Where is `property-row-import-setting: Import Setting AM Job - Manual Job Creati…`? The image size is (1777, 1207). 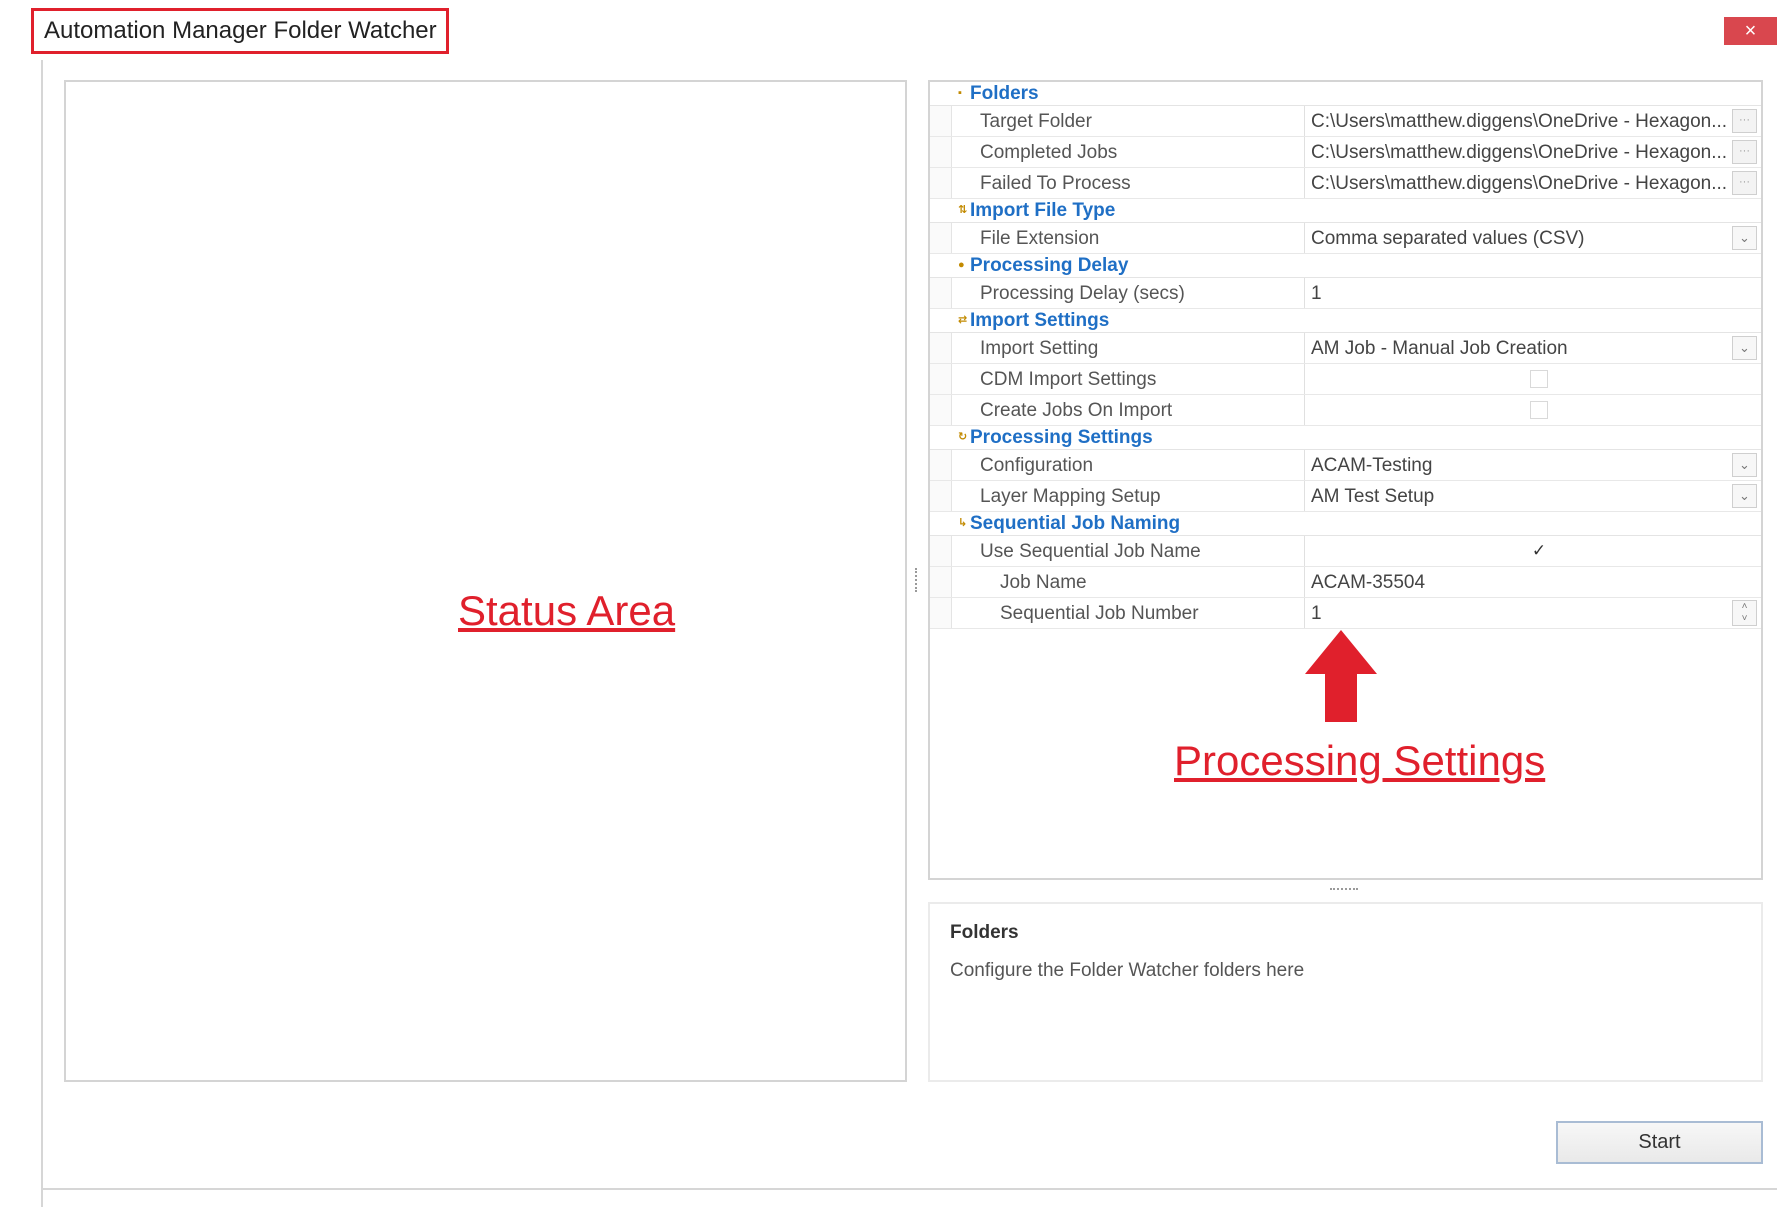 property-row-import-setting: Import Setting AM Job - Manual Job Creati… is located at coordinates (1345, 348).